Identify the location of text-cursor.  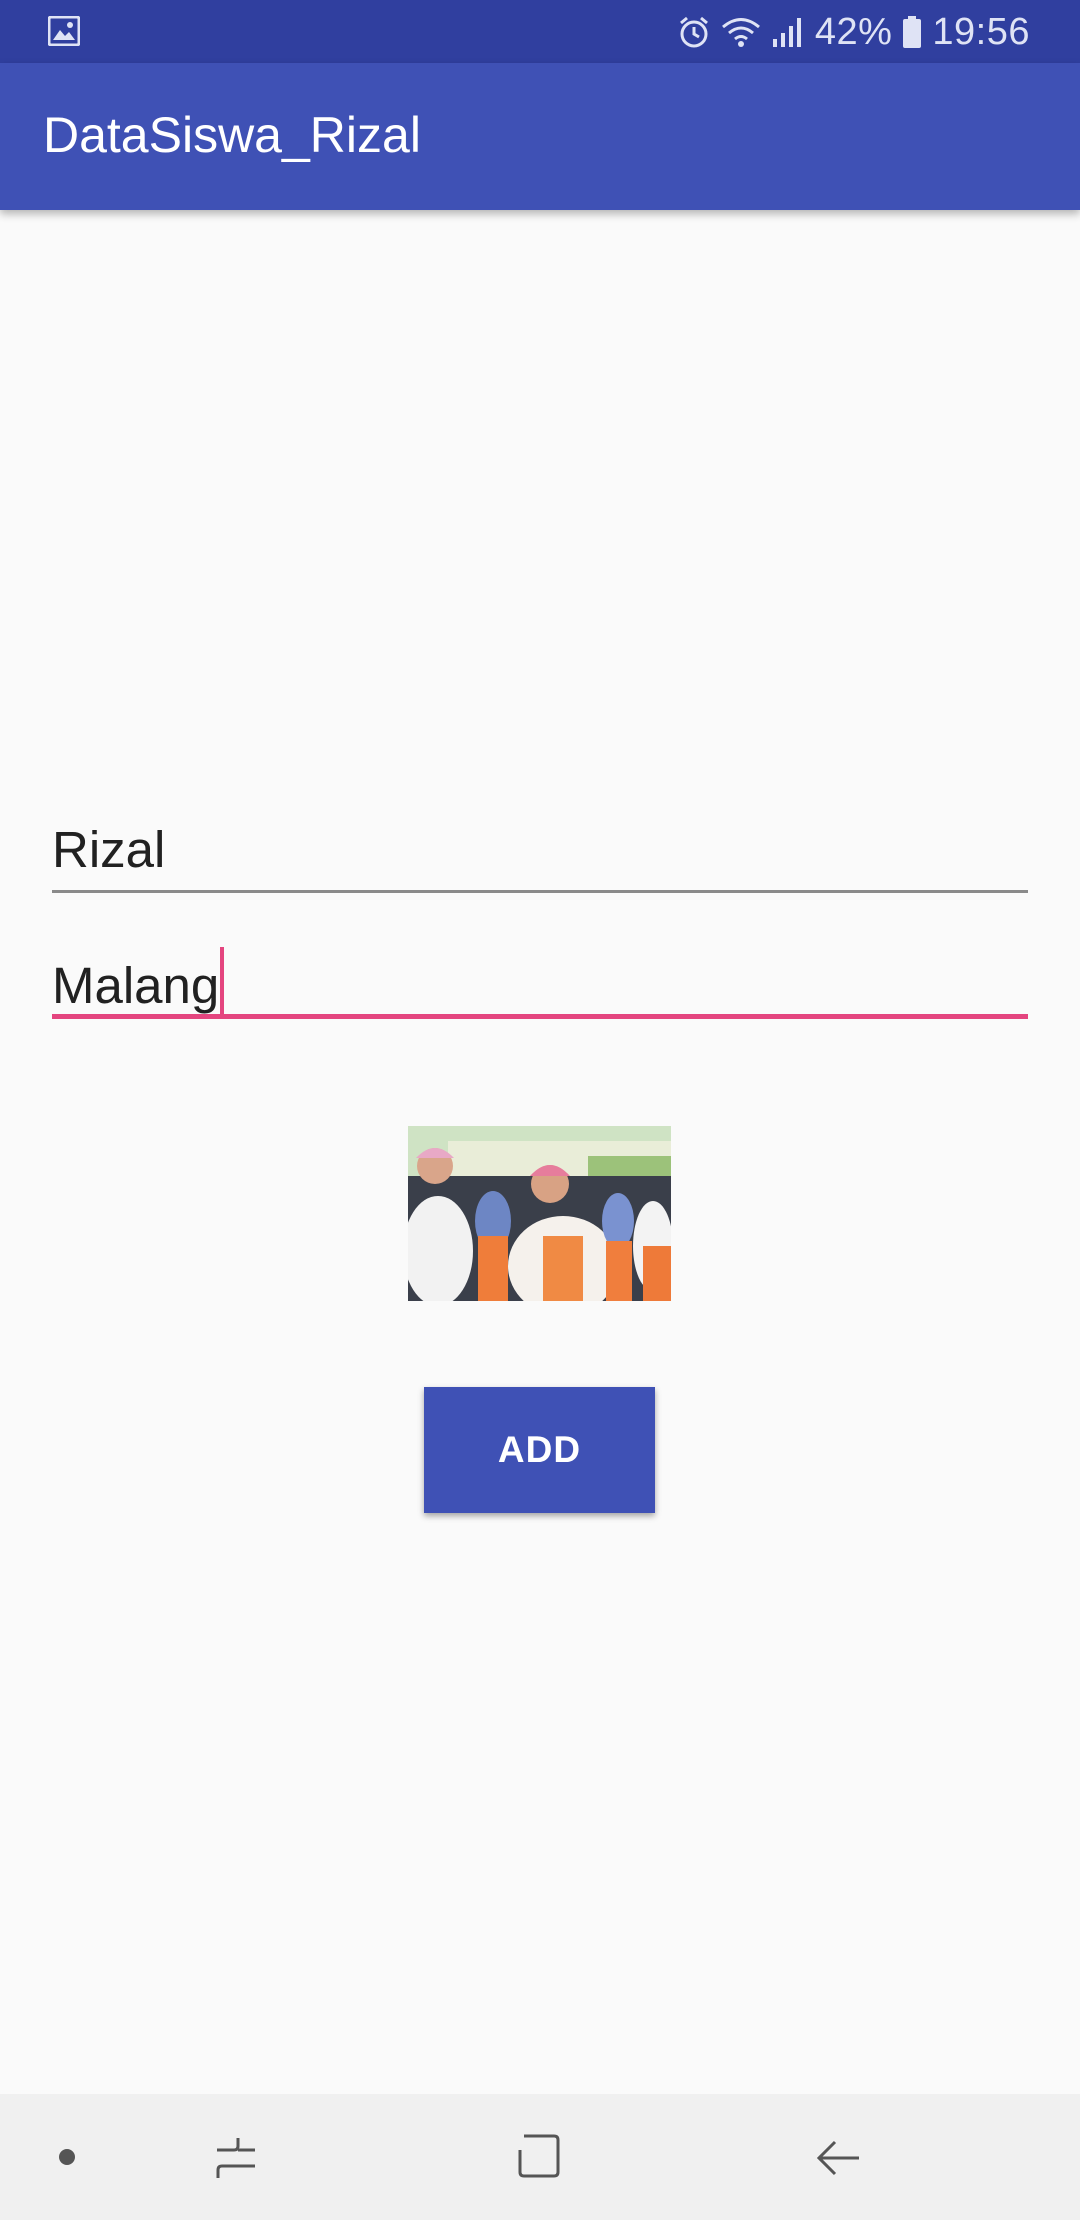
(222, 982).